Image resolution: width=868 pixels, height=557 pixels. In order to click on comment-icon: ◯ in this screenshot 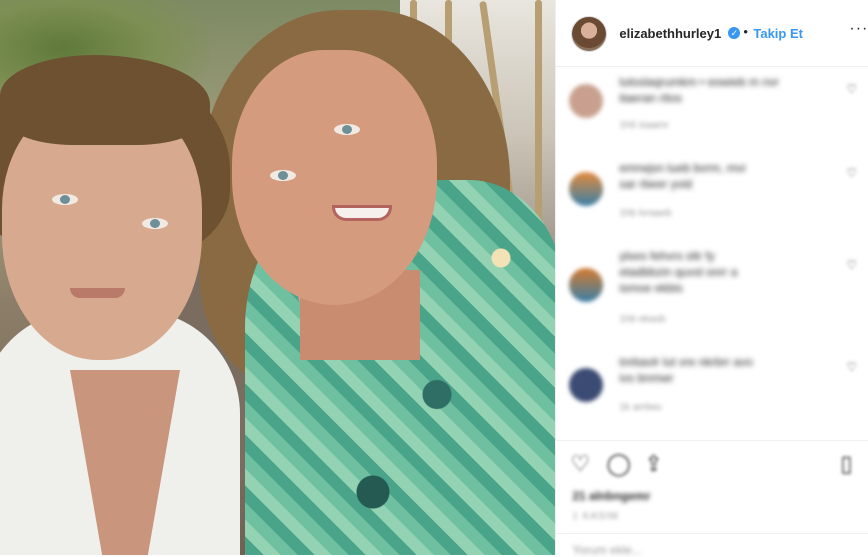, I will do `click(618, 464)`.